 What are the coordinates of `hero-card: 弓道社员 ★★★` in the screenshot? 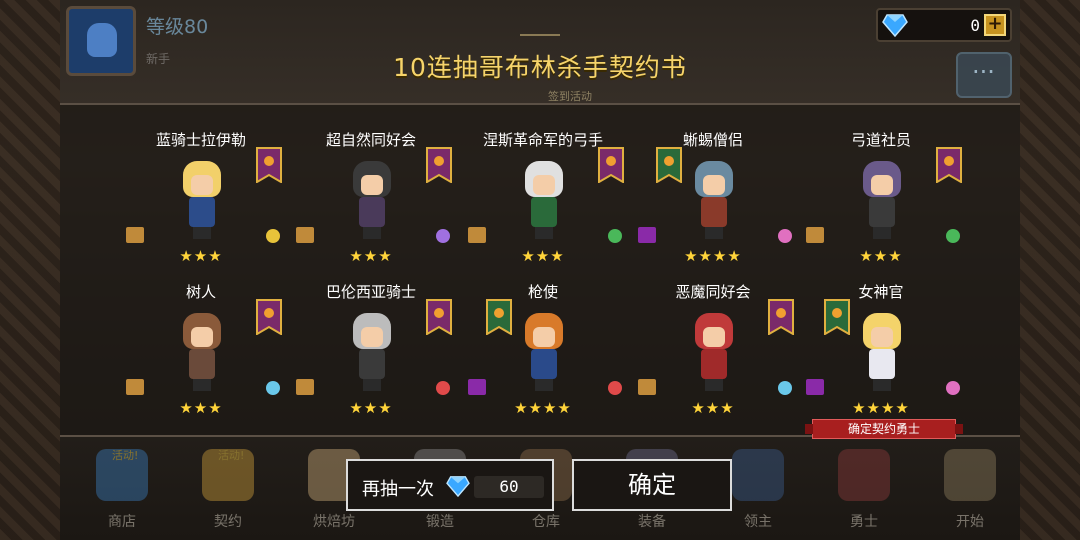 It's located at (881, 204).